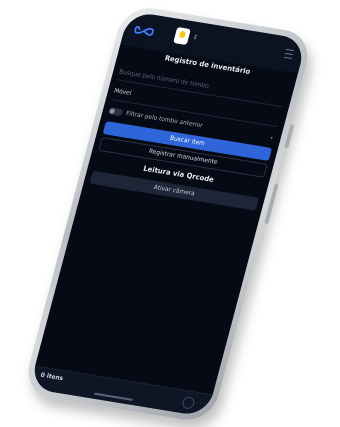 Image resolution: width=340 pixels, height=427 pixels. I want to click on app-badge-icon, so click(182, 36).